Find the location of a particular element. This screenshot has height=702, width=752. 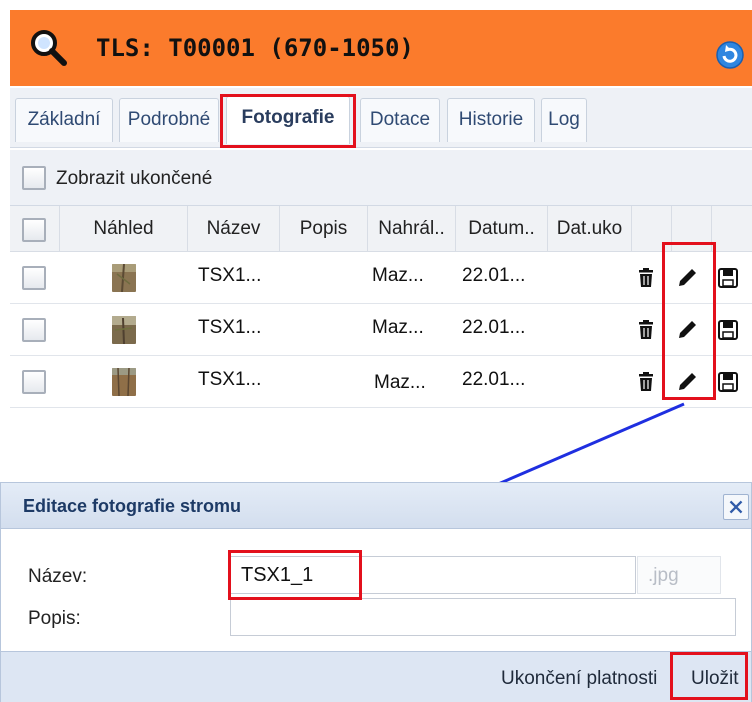

column-header-save is located at coordinates (732, 229).